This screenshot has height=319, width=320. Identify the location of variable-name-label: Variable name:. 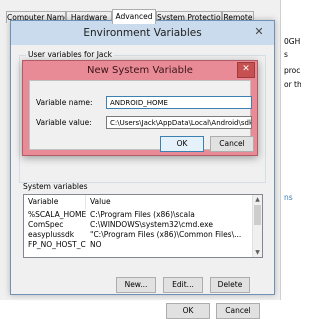
(64, 102).